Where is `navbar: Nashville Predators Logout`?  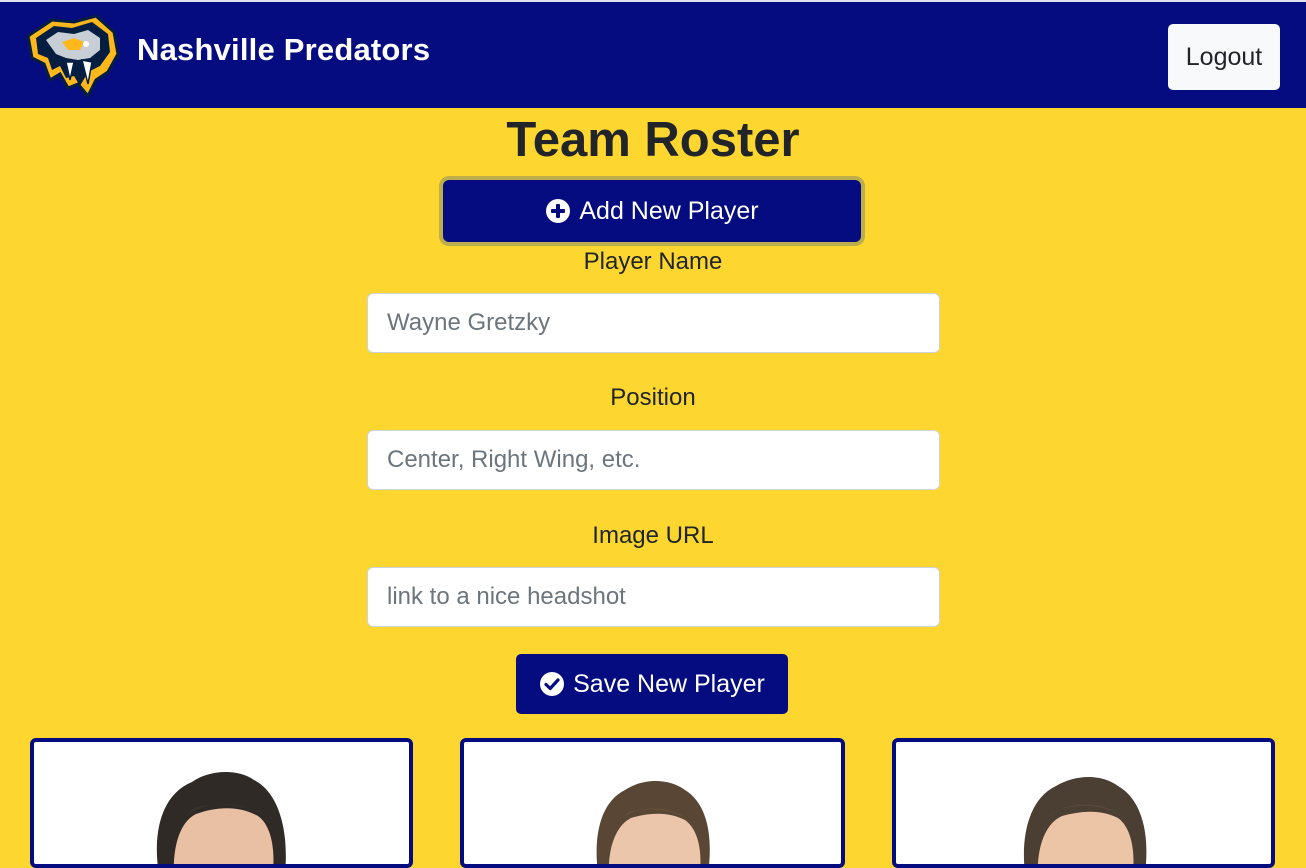
navbar: Nashville Predators Logout is located at coordinates (653, 54).